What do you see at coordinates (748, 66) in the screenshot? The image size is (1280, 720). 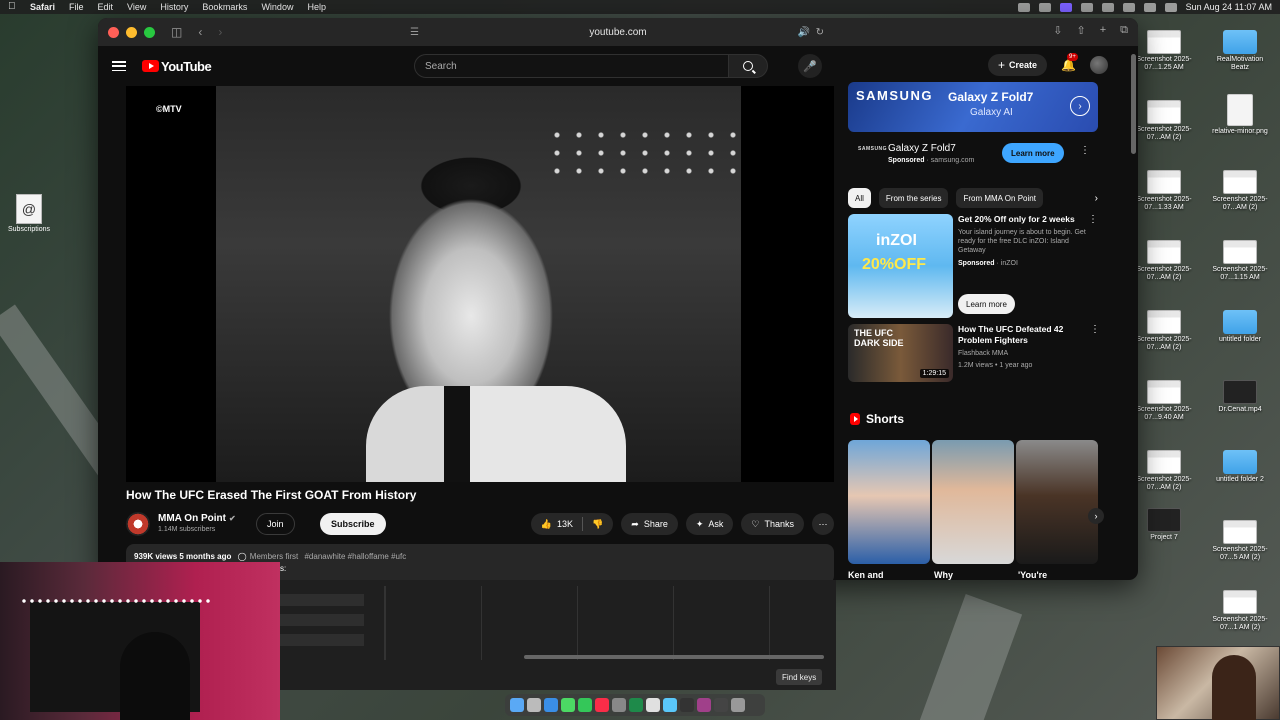 I see `search-button` at bounding box center [748, 66].